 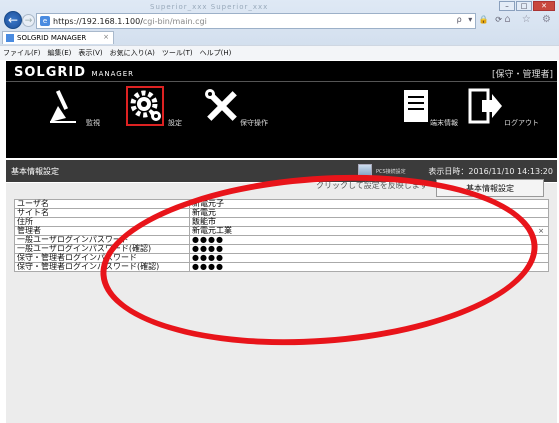 What do you see at coordinates (369, 258) in the screenshot?
I see `admin-password-field: ●●●●` at bounding box center [369, 258].